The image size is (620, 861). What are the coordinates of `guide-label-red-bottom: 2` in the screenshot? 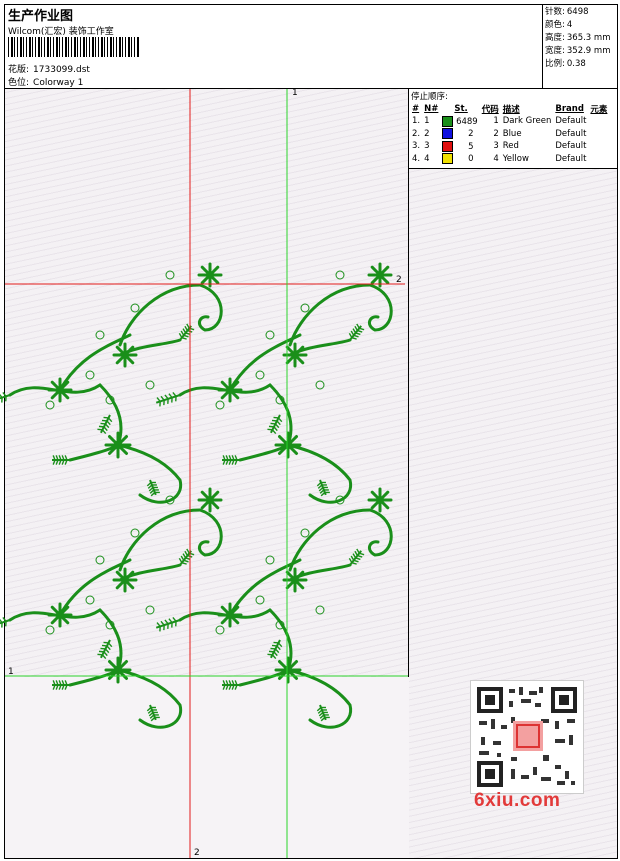 It's located at (197, 853).